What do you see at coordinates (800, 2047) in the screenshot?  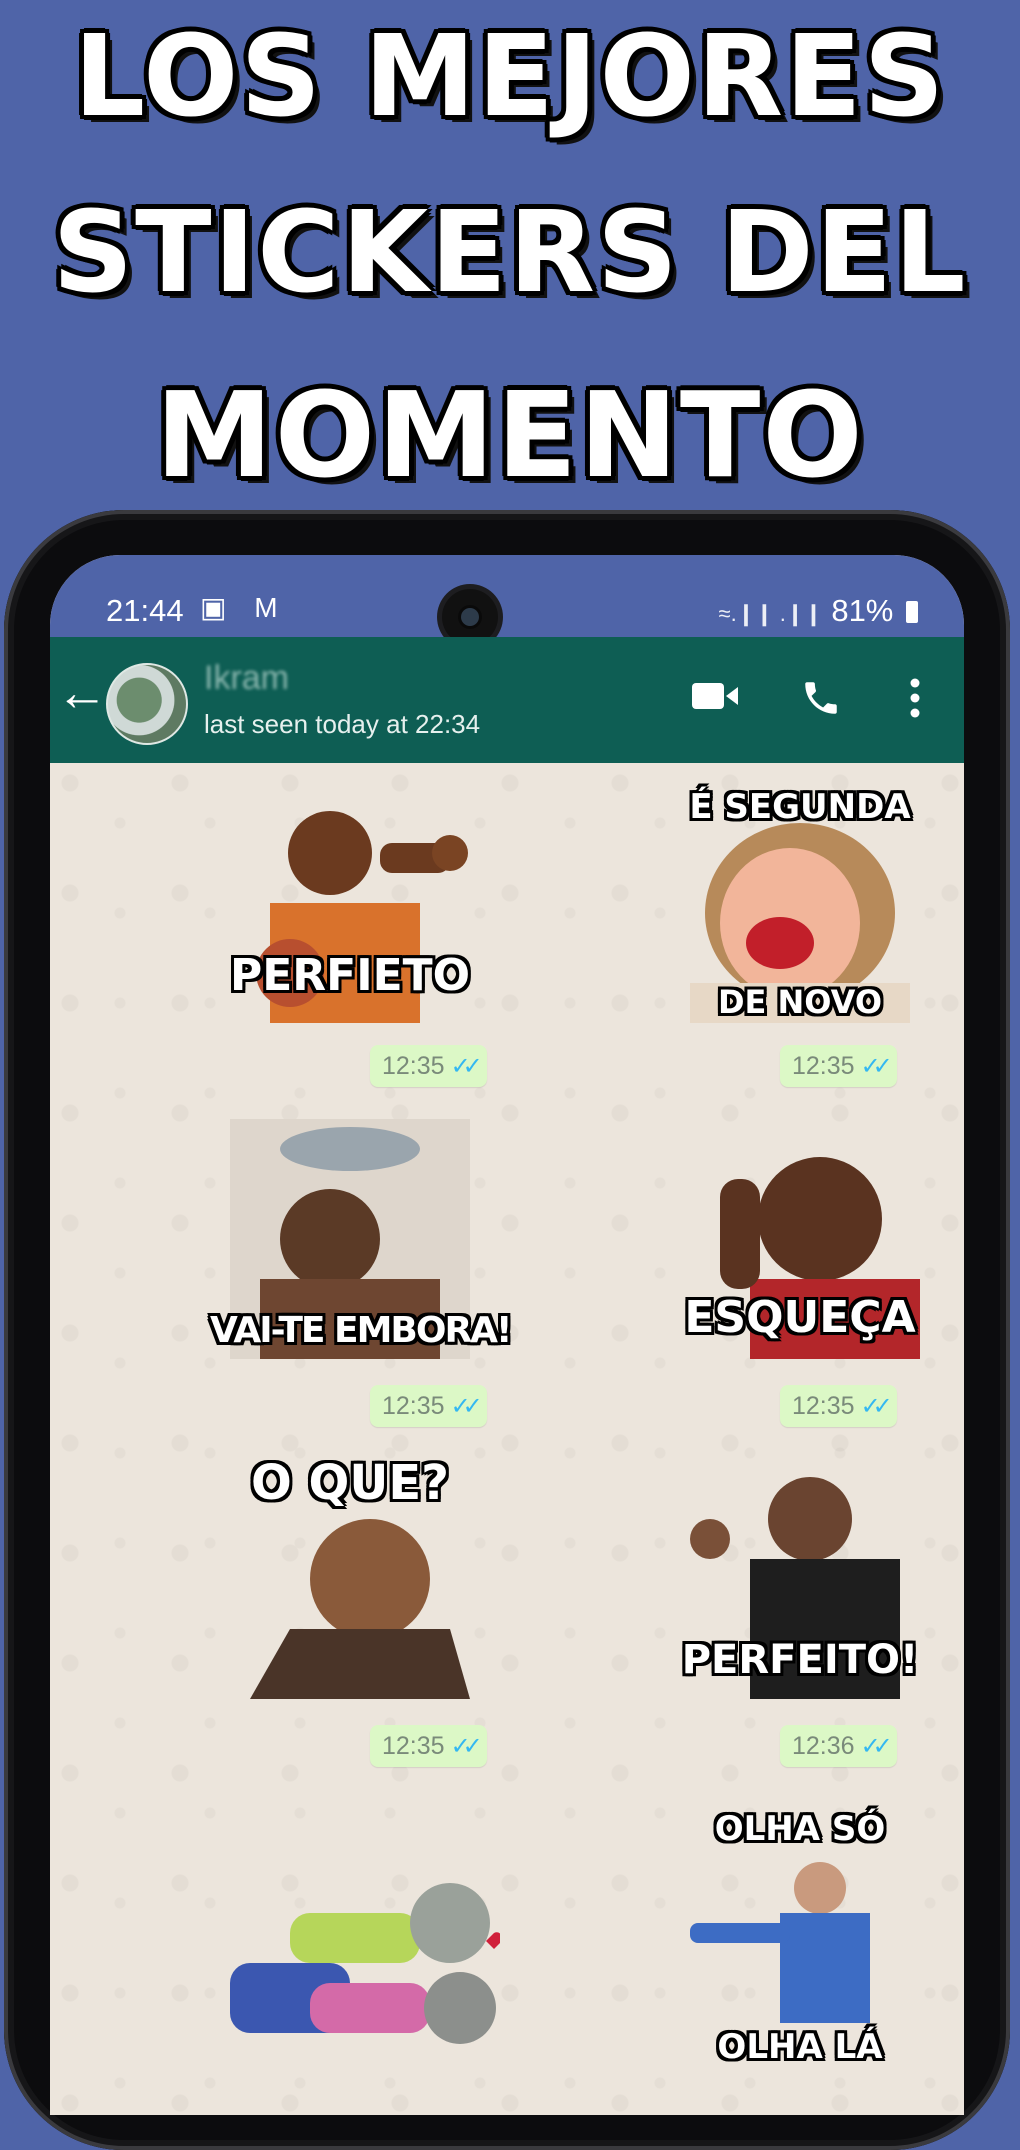 I see `sticker-bottom-caption: OLHA LÁ` at bounding box center [800, 2047].